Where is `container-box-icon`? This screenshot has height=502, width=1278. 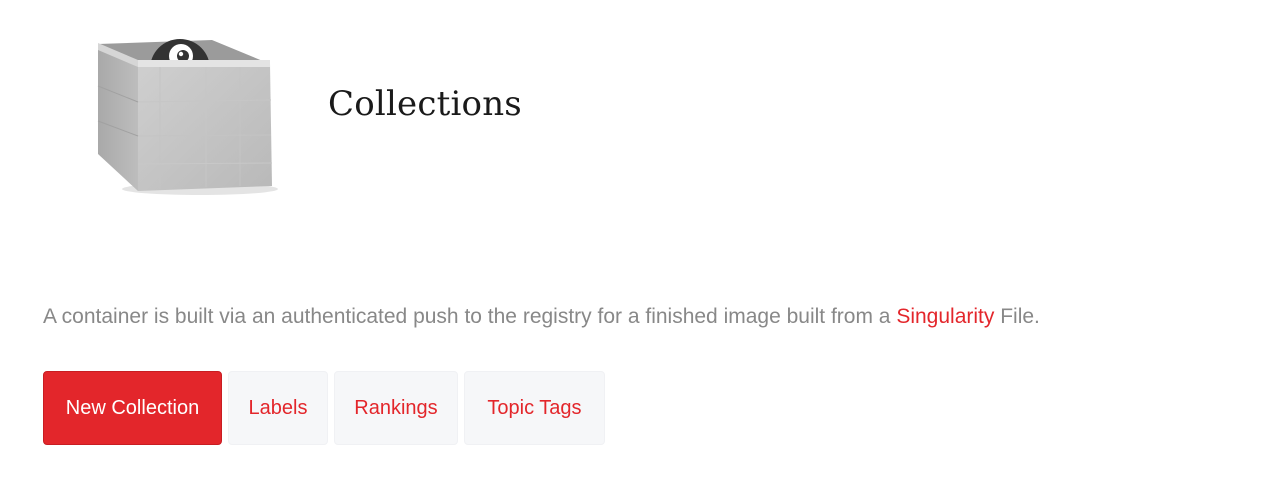 container-box-icon is located at coordinates (187, 118).